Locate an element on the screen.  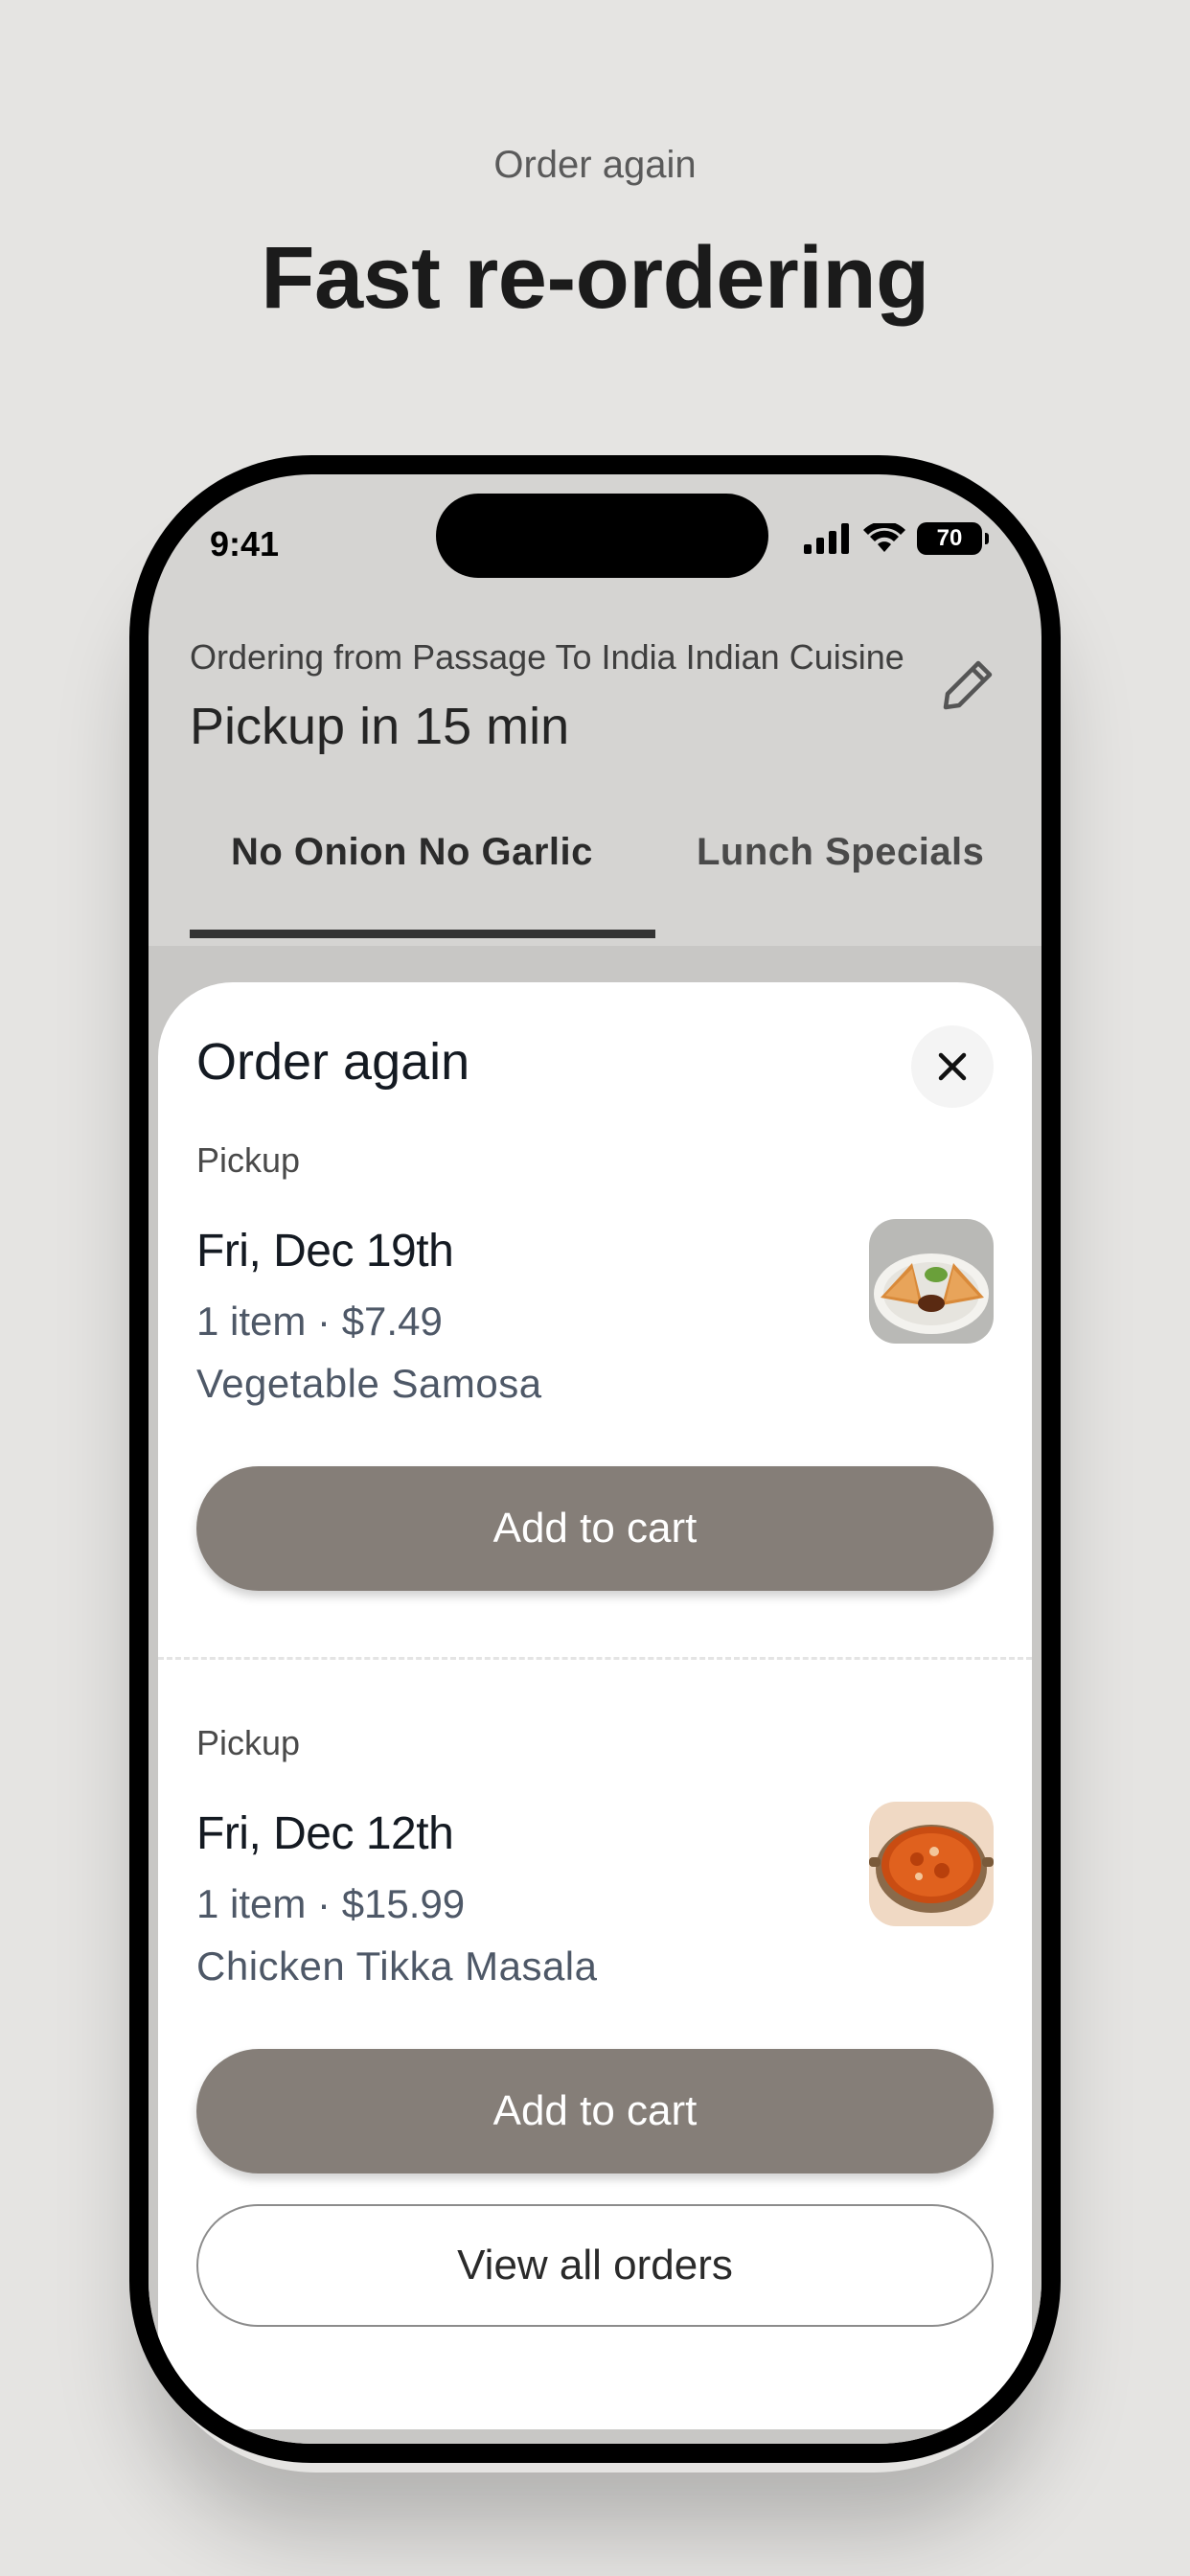
signal-icon is located at coordinates (826, 538).